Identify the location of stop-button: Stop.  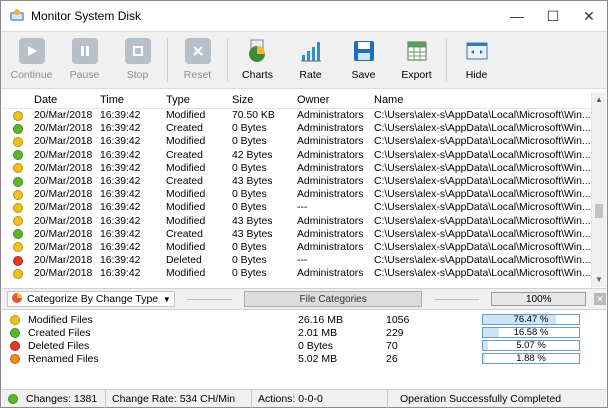
(137, 60).